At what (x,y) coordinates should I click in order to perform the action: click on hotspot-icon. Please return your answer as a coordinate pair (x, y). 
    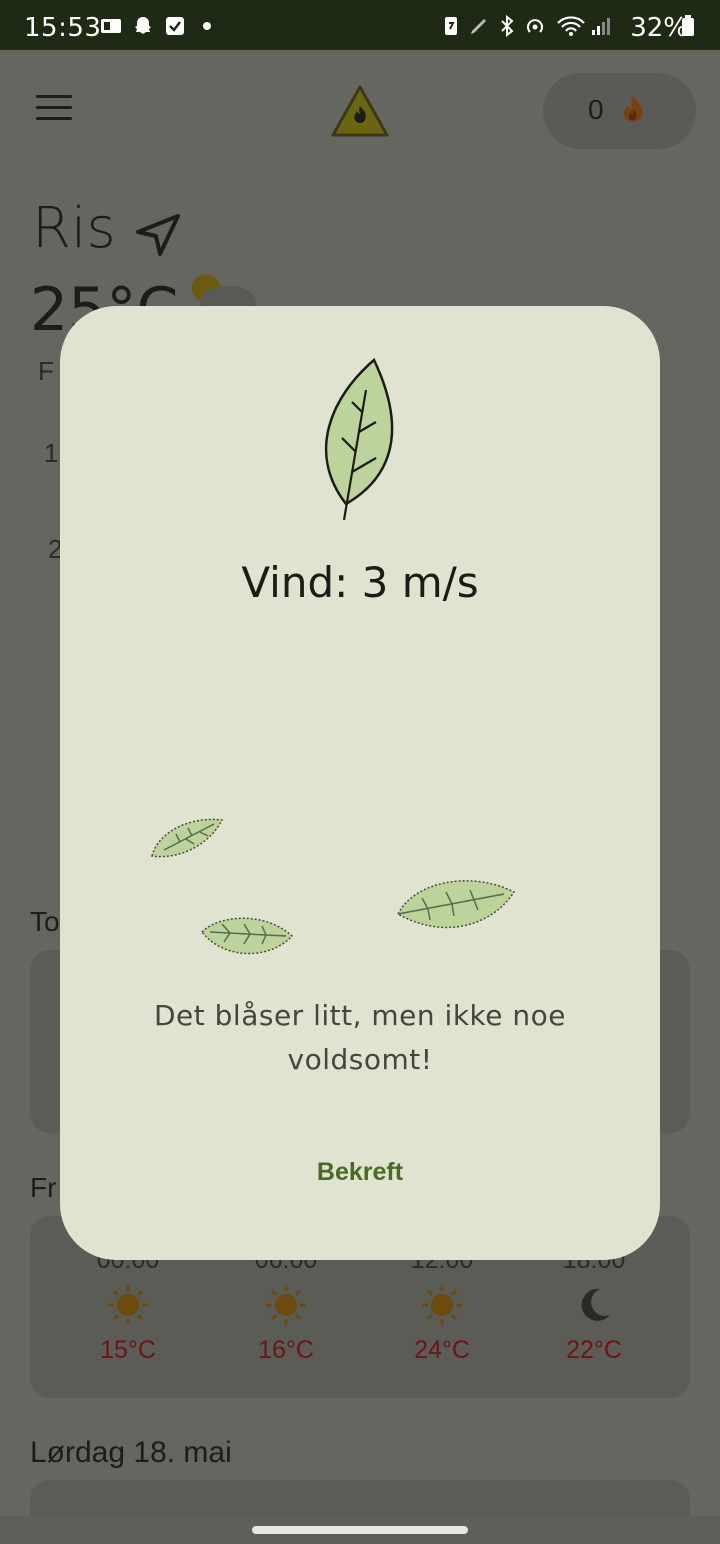
    Looking at the image, I should click on (535, 26).